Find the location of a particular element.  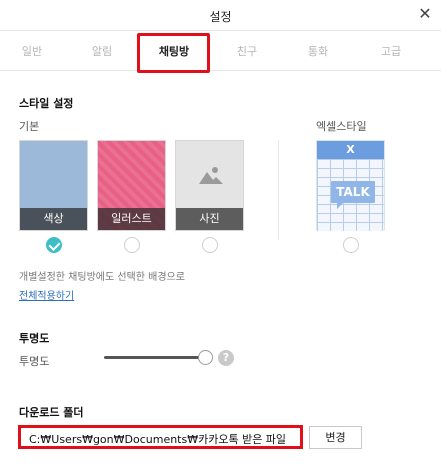

excel-icon: X is located at coordinates (350, 150).